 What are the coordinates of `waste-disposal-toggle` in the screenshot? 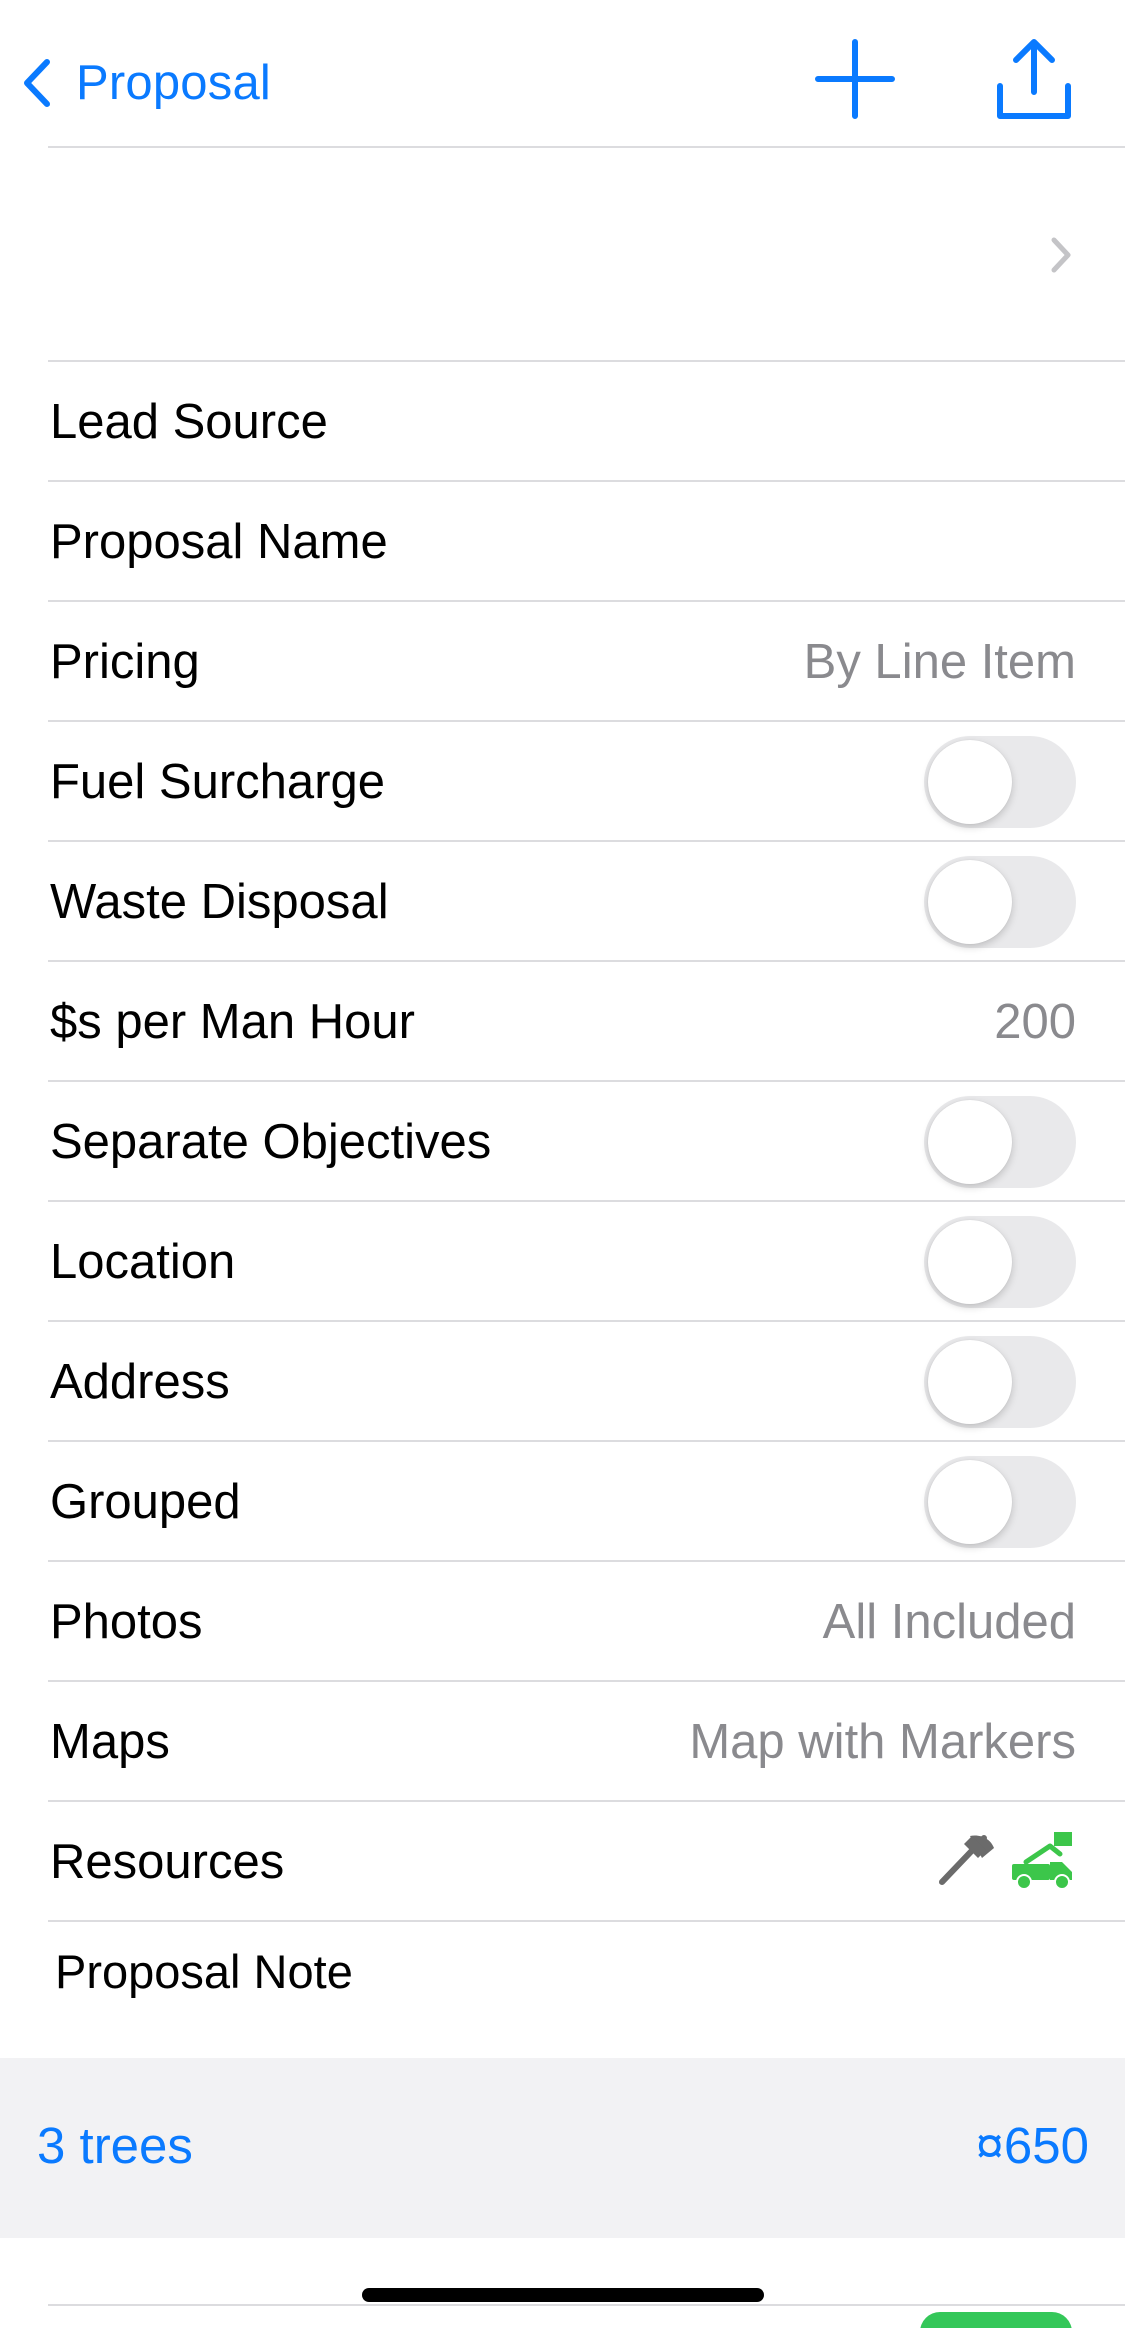 It's located at (1000, 902).